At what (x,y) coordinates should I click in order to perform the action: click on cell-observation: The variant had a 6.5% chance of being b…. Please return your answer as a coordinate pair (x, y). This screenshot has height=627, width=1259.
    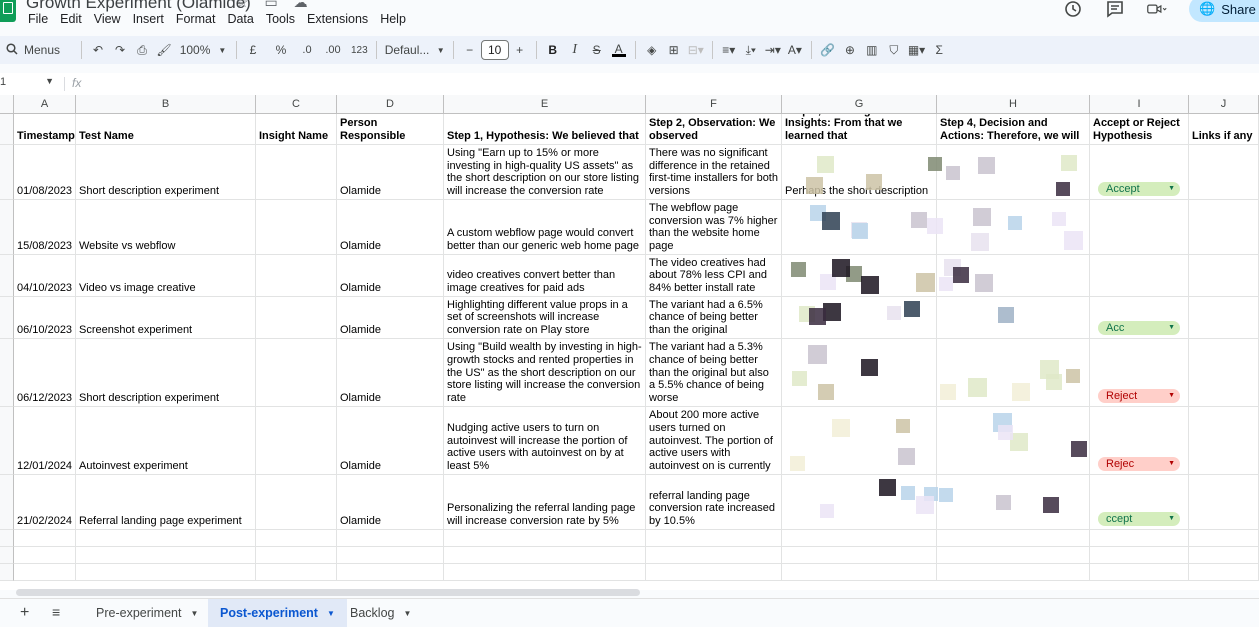
    Looking at the image, I should click on (714, 318).